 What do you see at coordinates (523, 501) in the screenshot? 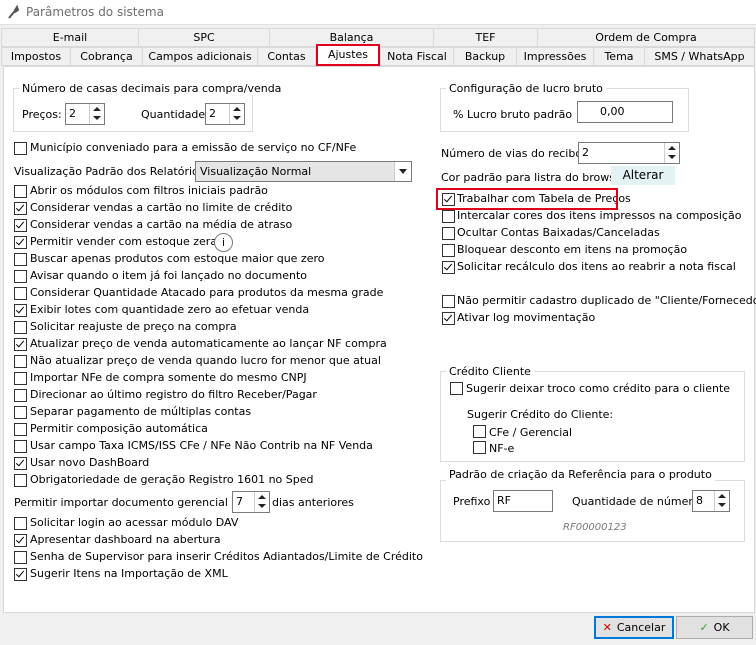
I see `prefixo-input: RF` at bounding box center [523, 501].